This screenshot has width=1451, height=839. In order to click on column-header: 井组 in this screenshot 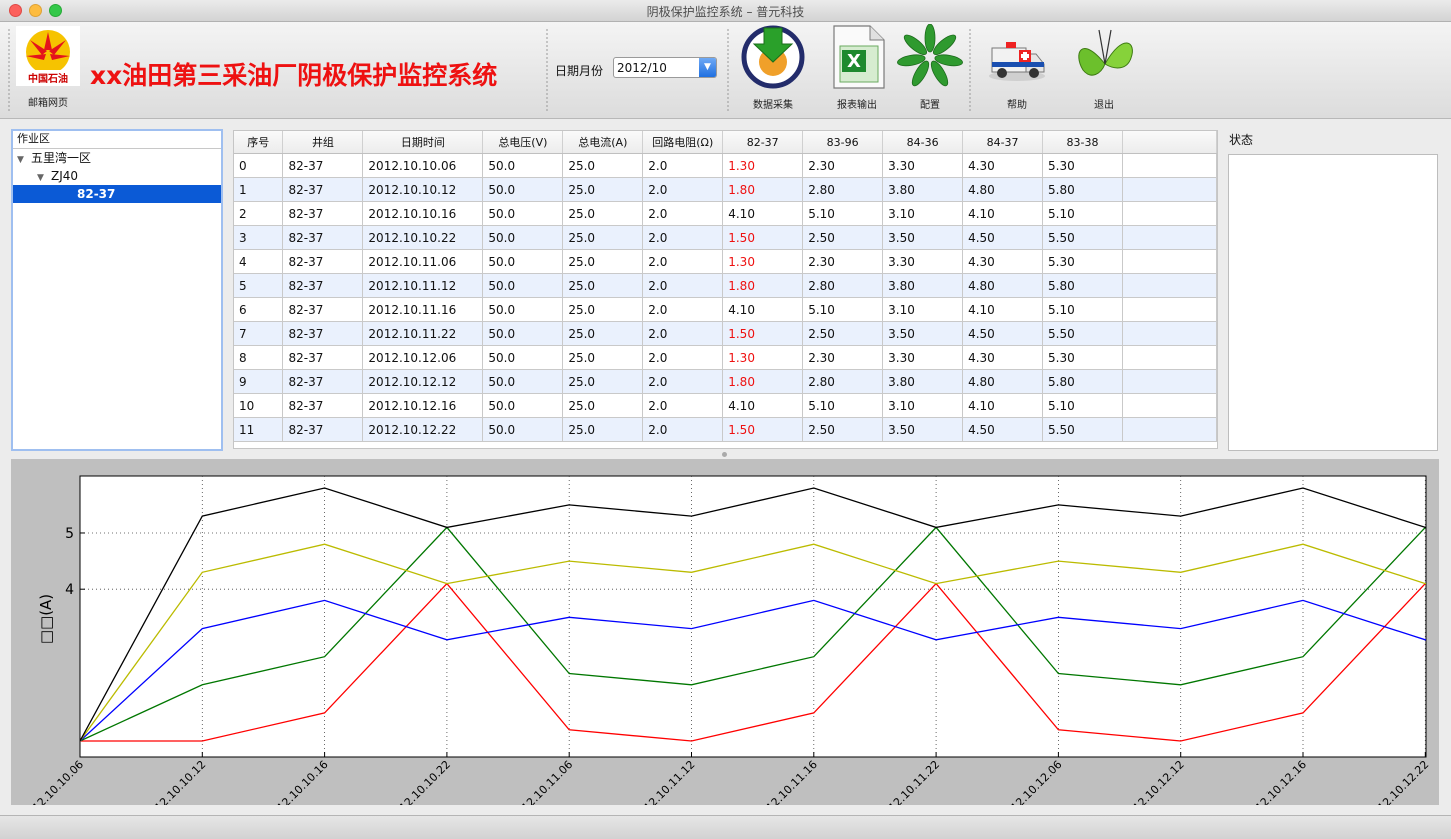, I will do `click(323, 142)`.